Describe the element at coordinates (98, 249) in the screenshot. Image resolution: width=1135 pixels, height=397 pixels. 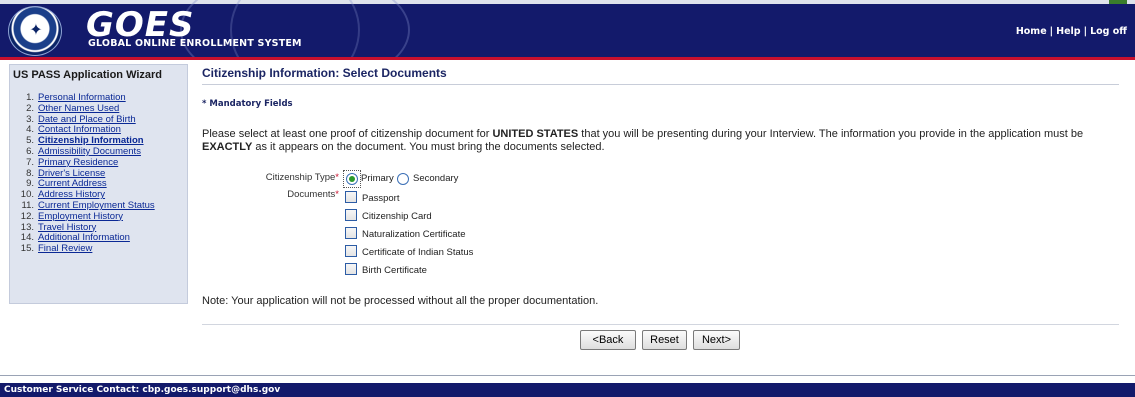
I see `wizard-step-item: 15. Final Review` at that location.